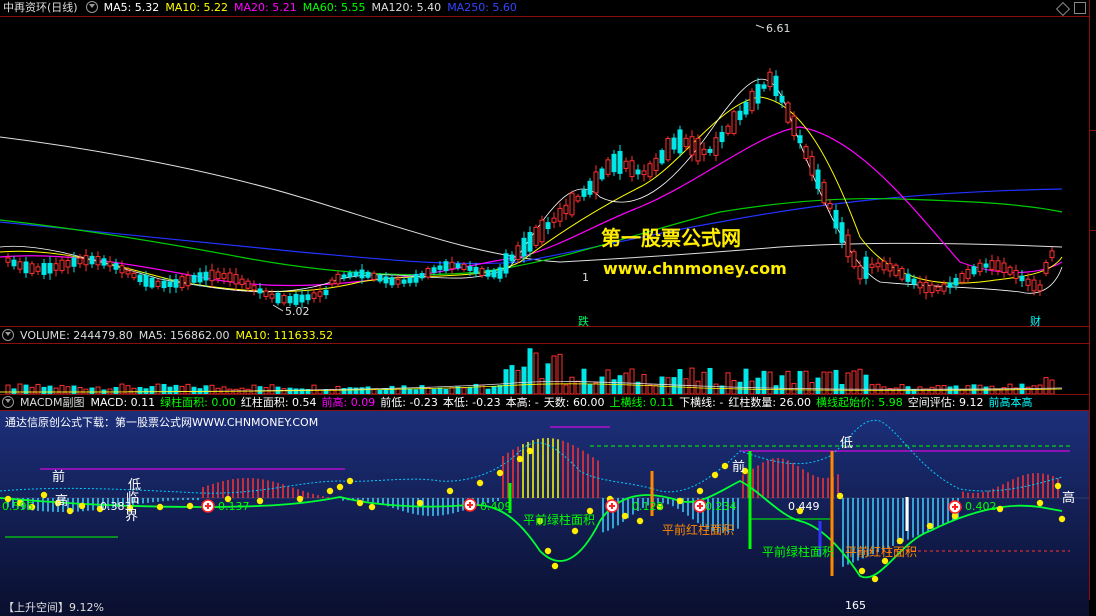 The image size is (1096, 616). Describe the element at coordinates (278, 402) in the screenshot. I see `macd-stat: 红柱面积: 0.54` at that location.